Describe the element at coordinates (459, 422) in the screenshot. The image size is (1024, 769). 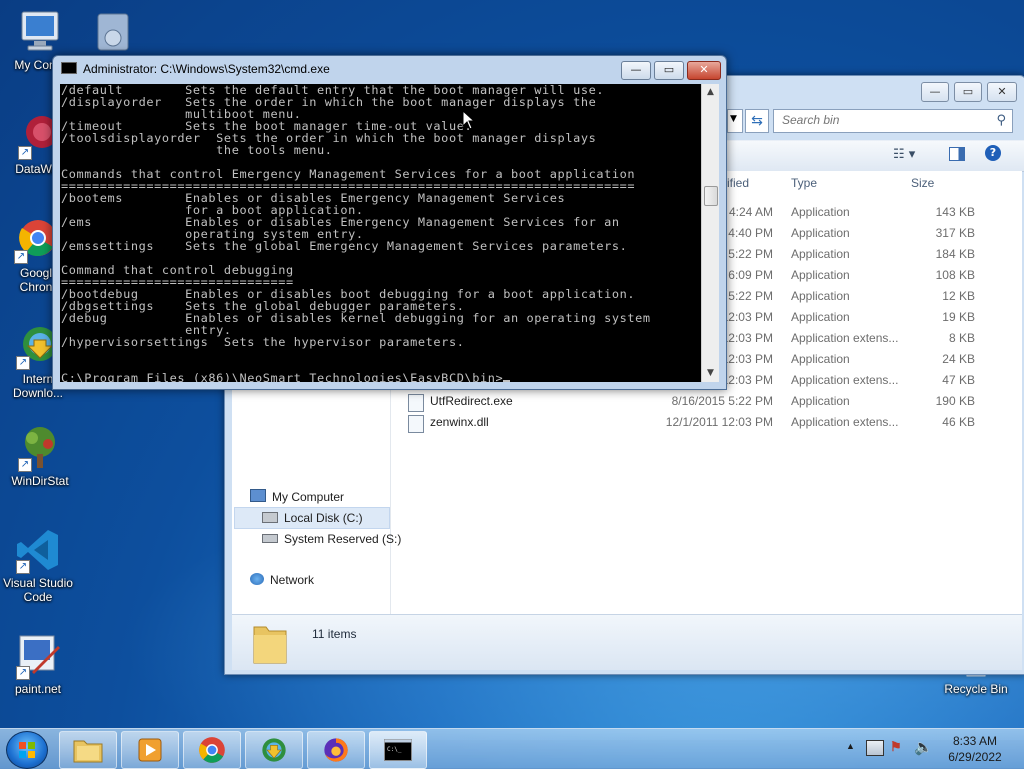
I see `file-name: zenwinx.dll` at that location.